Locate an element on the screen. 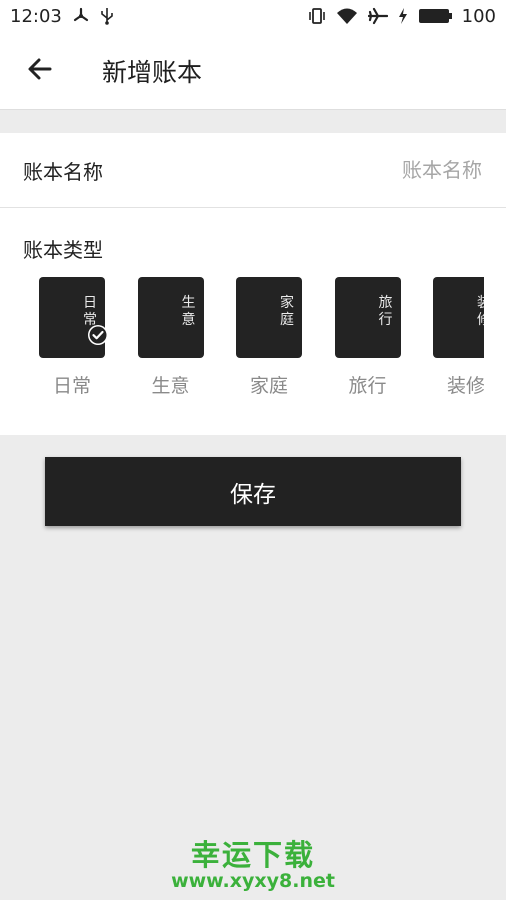 The image size is (506, 900). book-type-cover: 日常 is located at coordinates (73, 317).